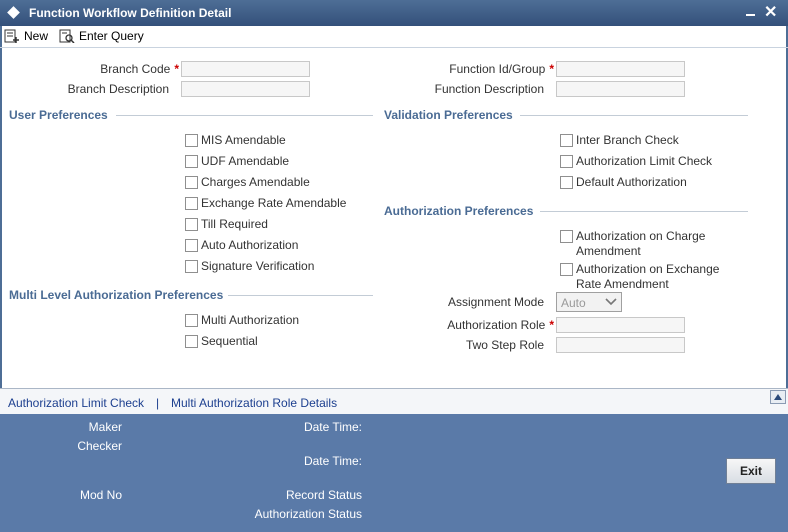  Describe the element at coordinates (234, 224) in the screenshot. I see `till-required-label: Till Required` at that location.